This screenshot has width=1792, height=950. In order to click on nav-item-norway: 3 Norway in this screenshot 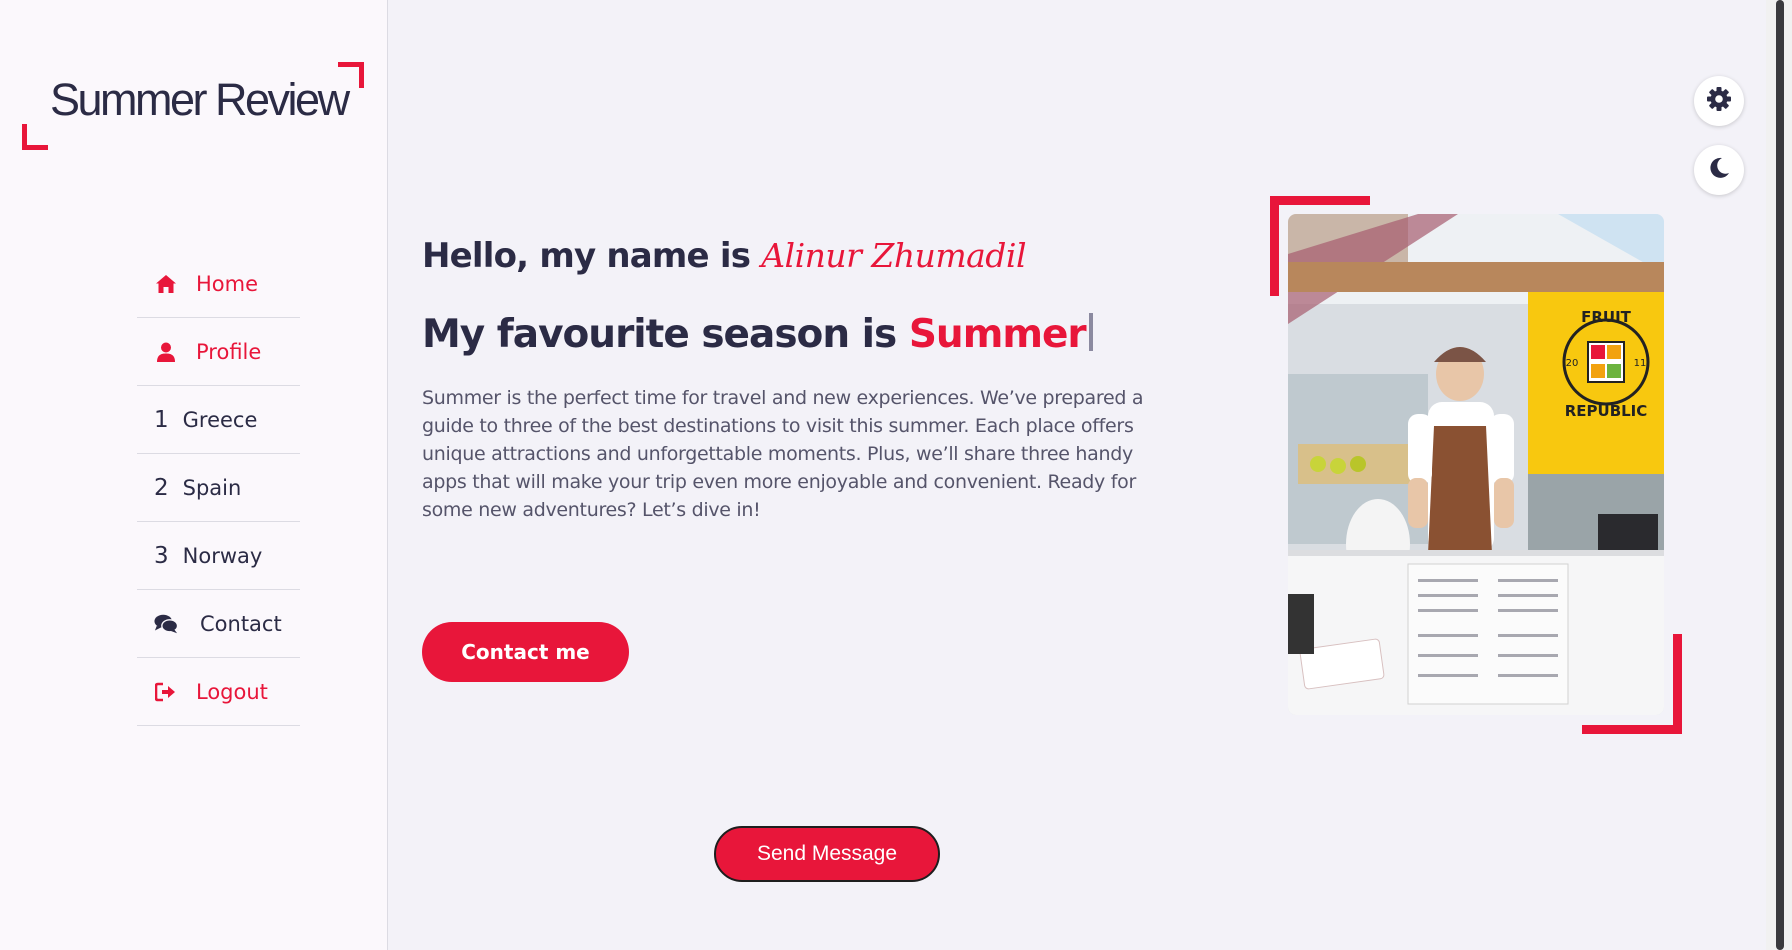, I will do `click(218, 556)`.